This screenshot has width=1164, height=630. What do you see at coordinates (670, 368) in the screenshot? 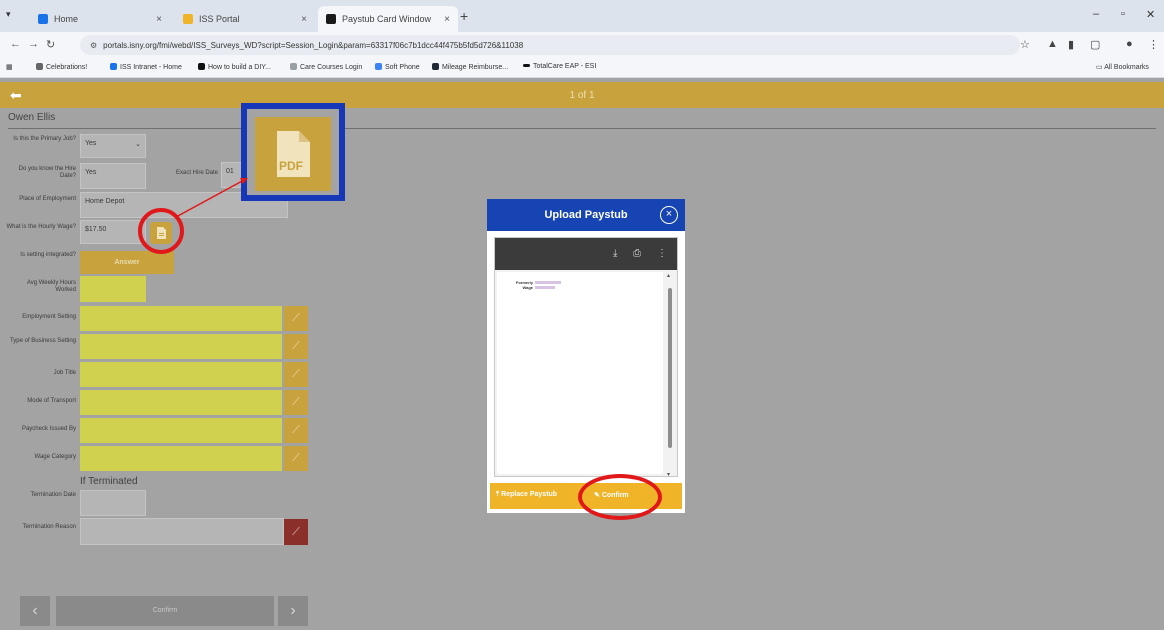
I see `scroll-thumb` at bounding box center [670, 368].